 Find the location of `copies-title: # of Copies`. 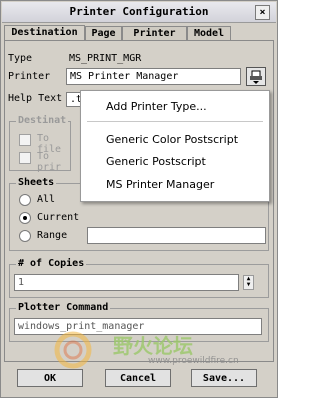

copies-title: # of Copies is located at coordinates (51, 263).